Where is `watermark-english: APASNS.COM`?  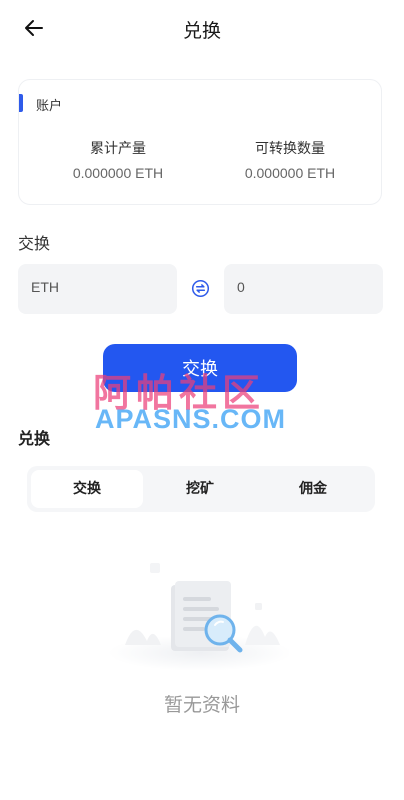 watermark-english: APASNS.COM is located at coordinates (191, 419).